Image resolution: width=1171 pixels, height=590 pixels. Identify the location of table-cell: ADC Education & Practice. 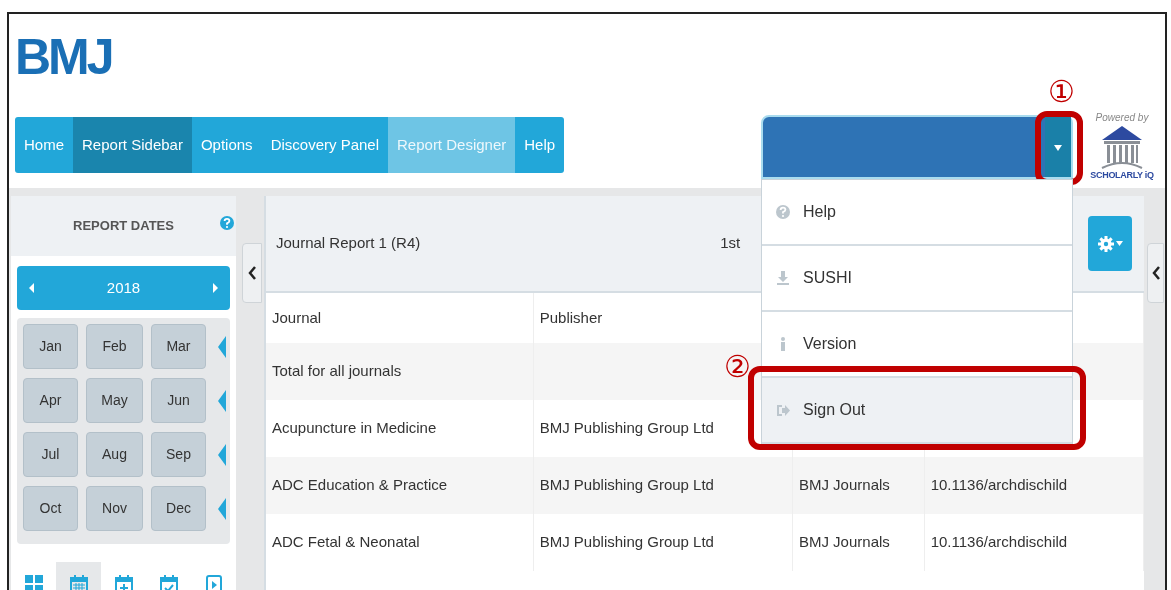
(400, 485).